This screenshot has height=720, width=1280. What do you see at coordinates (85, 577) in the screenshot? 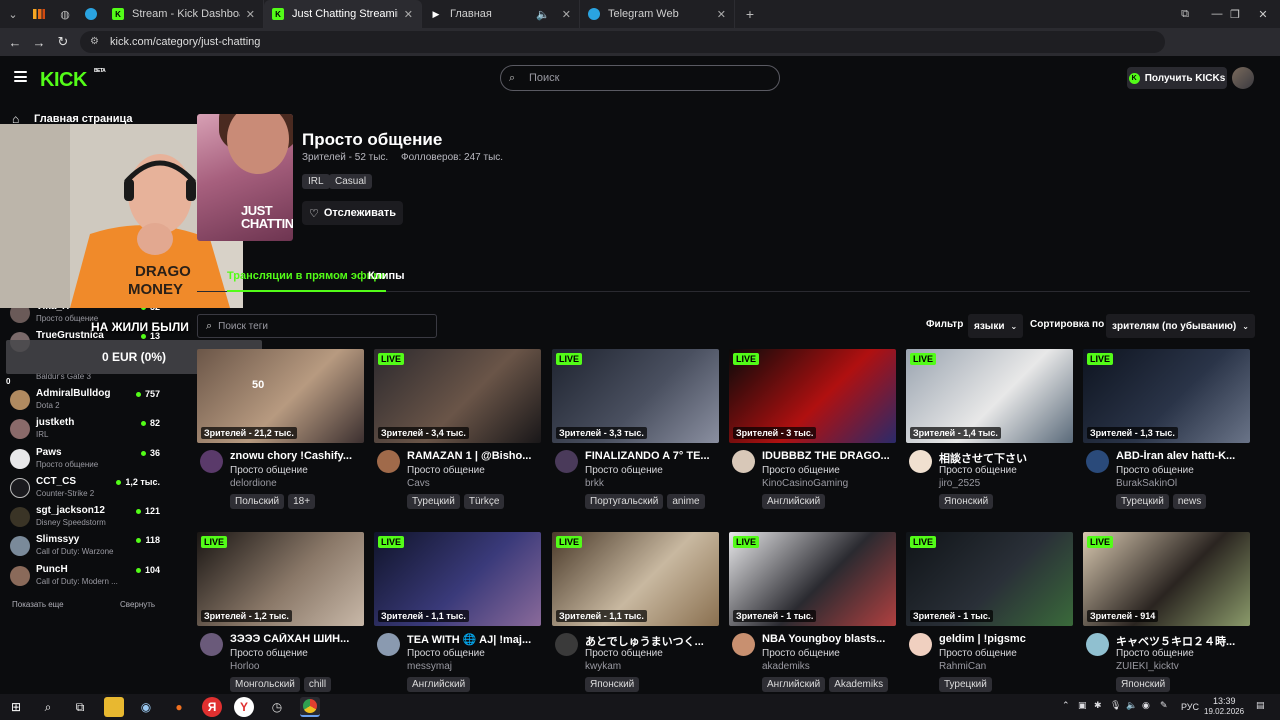
I see `sidebar-channel: PuncH Call of Duty: Modern ... 104` at bounding box center [85, 577].